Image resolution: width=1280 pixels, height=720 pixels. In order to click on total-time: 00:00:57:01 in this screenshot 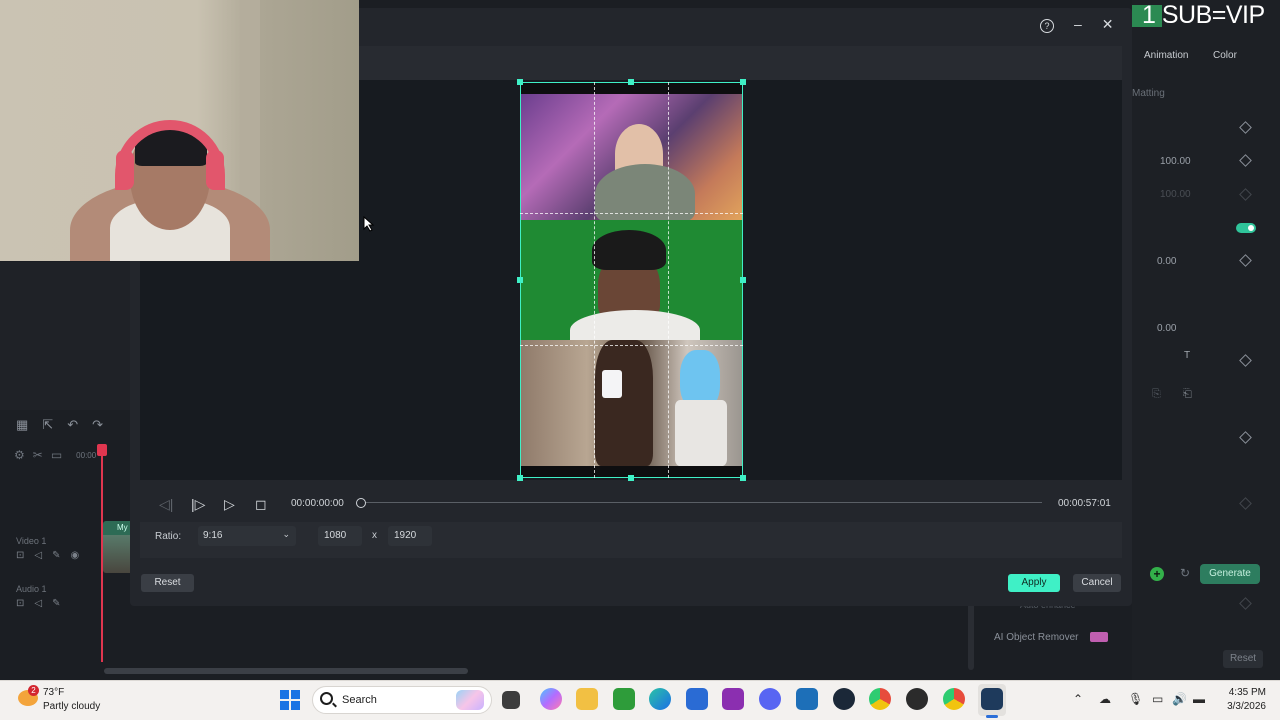, I will do `click(1084, 503)`.